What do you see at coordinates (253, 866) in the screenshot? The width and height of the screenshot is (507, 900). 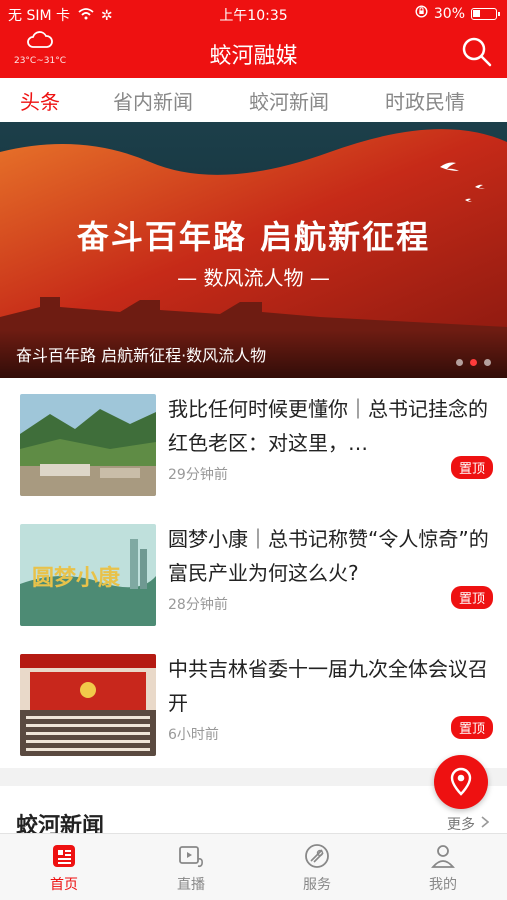 I see `bottom-tab-bar: 首页 直播 服务 我的` at bounding box center [253, 866].